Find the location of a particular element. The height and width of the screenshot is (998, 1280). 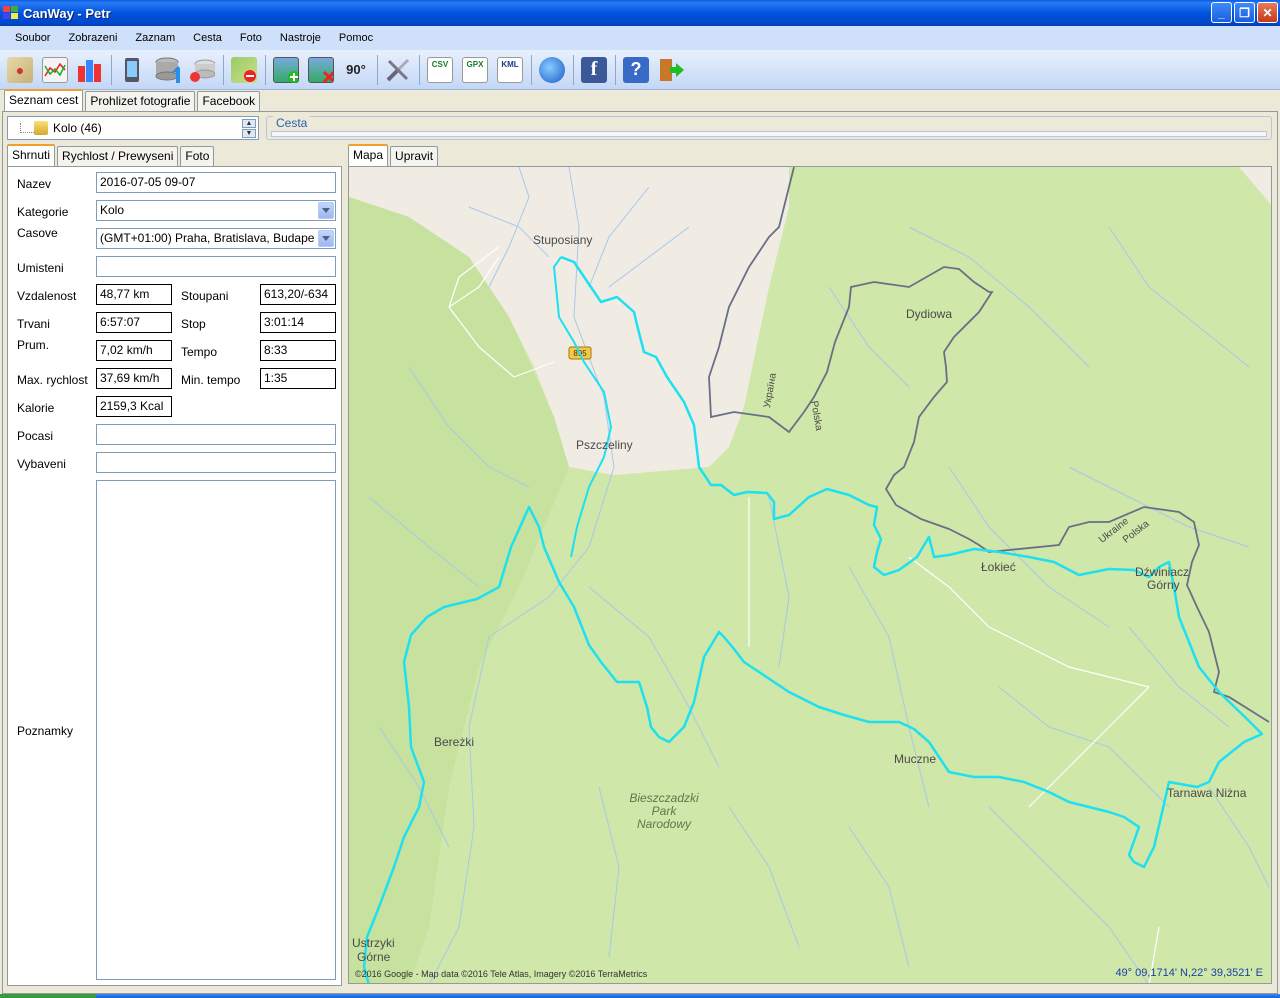

place-gorne: Górne is located at coordinates (374, 957).